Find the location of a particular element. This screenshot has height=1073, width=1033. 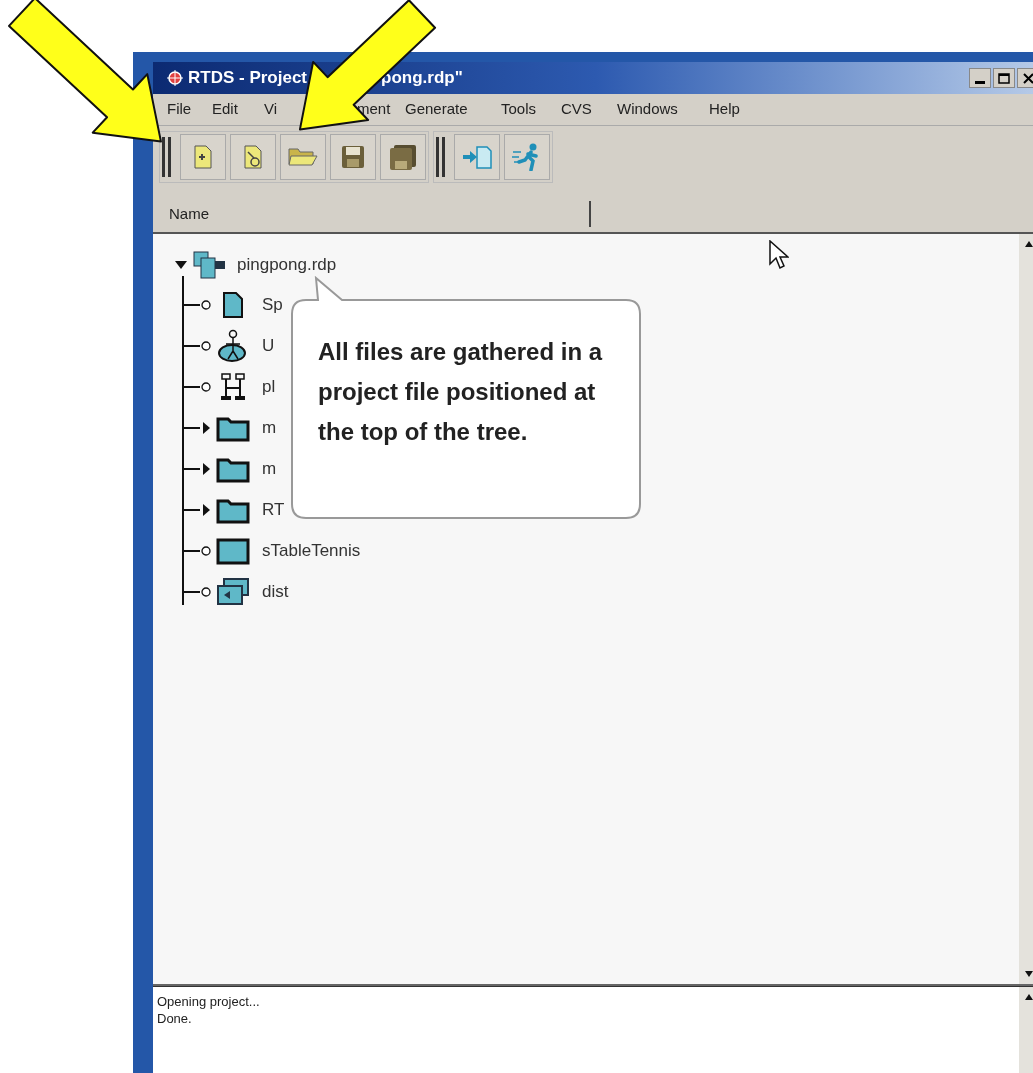

tree-item: pl is located at coordinates (269, 386).